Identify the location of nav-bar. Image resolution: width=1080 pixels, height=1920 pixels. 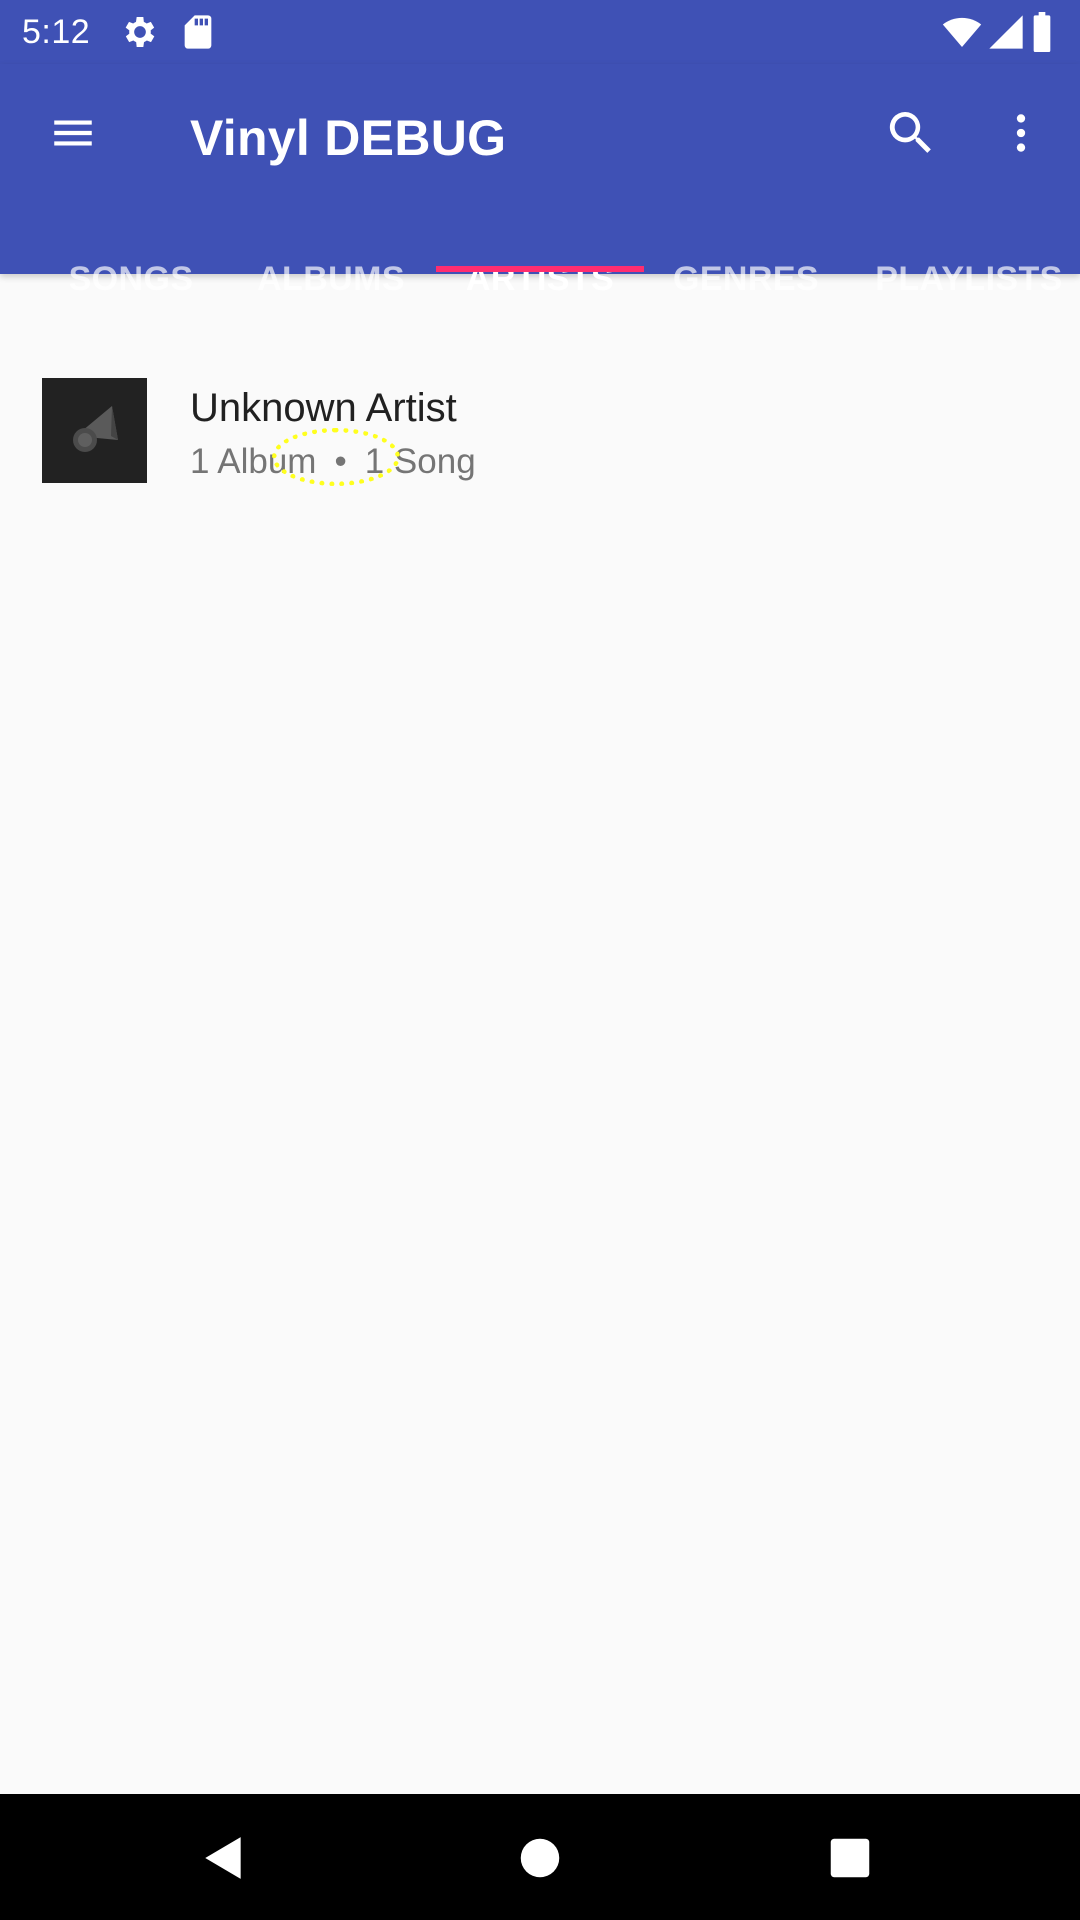
(540, 1857).